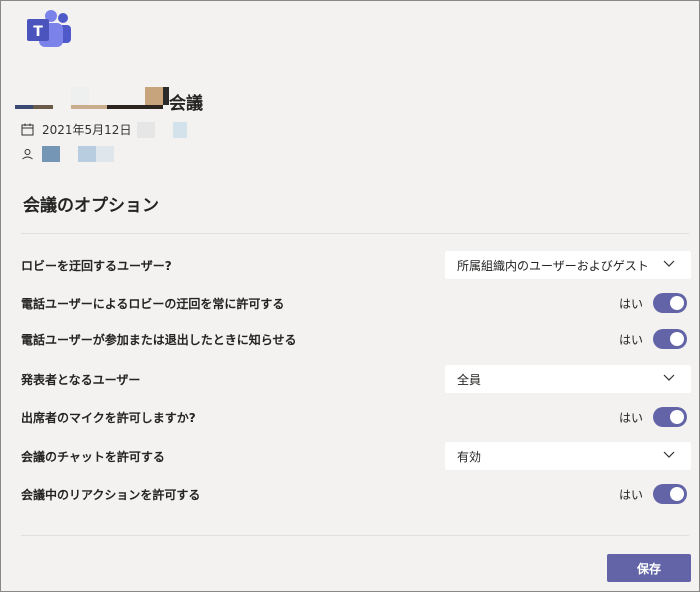  What do you see at coordinates (146, 129) in the screenshot?
I see `redacted-time` at bounding box center [146, 129].